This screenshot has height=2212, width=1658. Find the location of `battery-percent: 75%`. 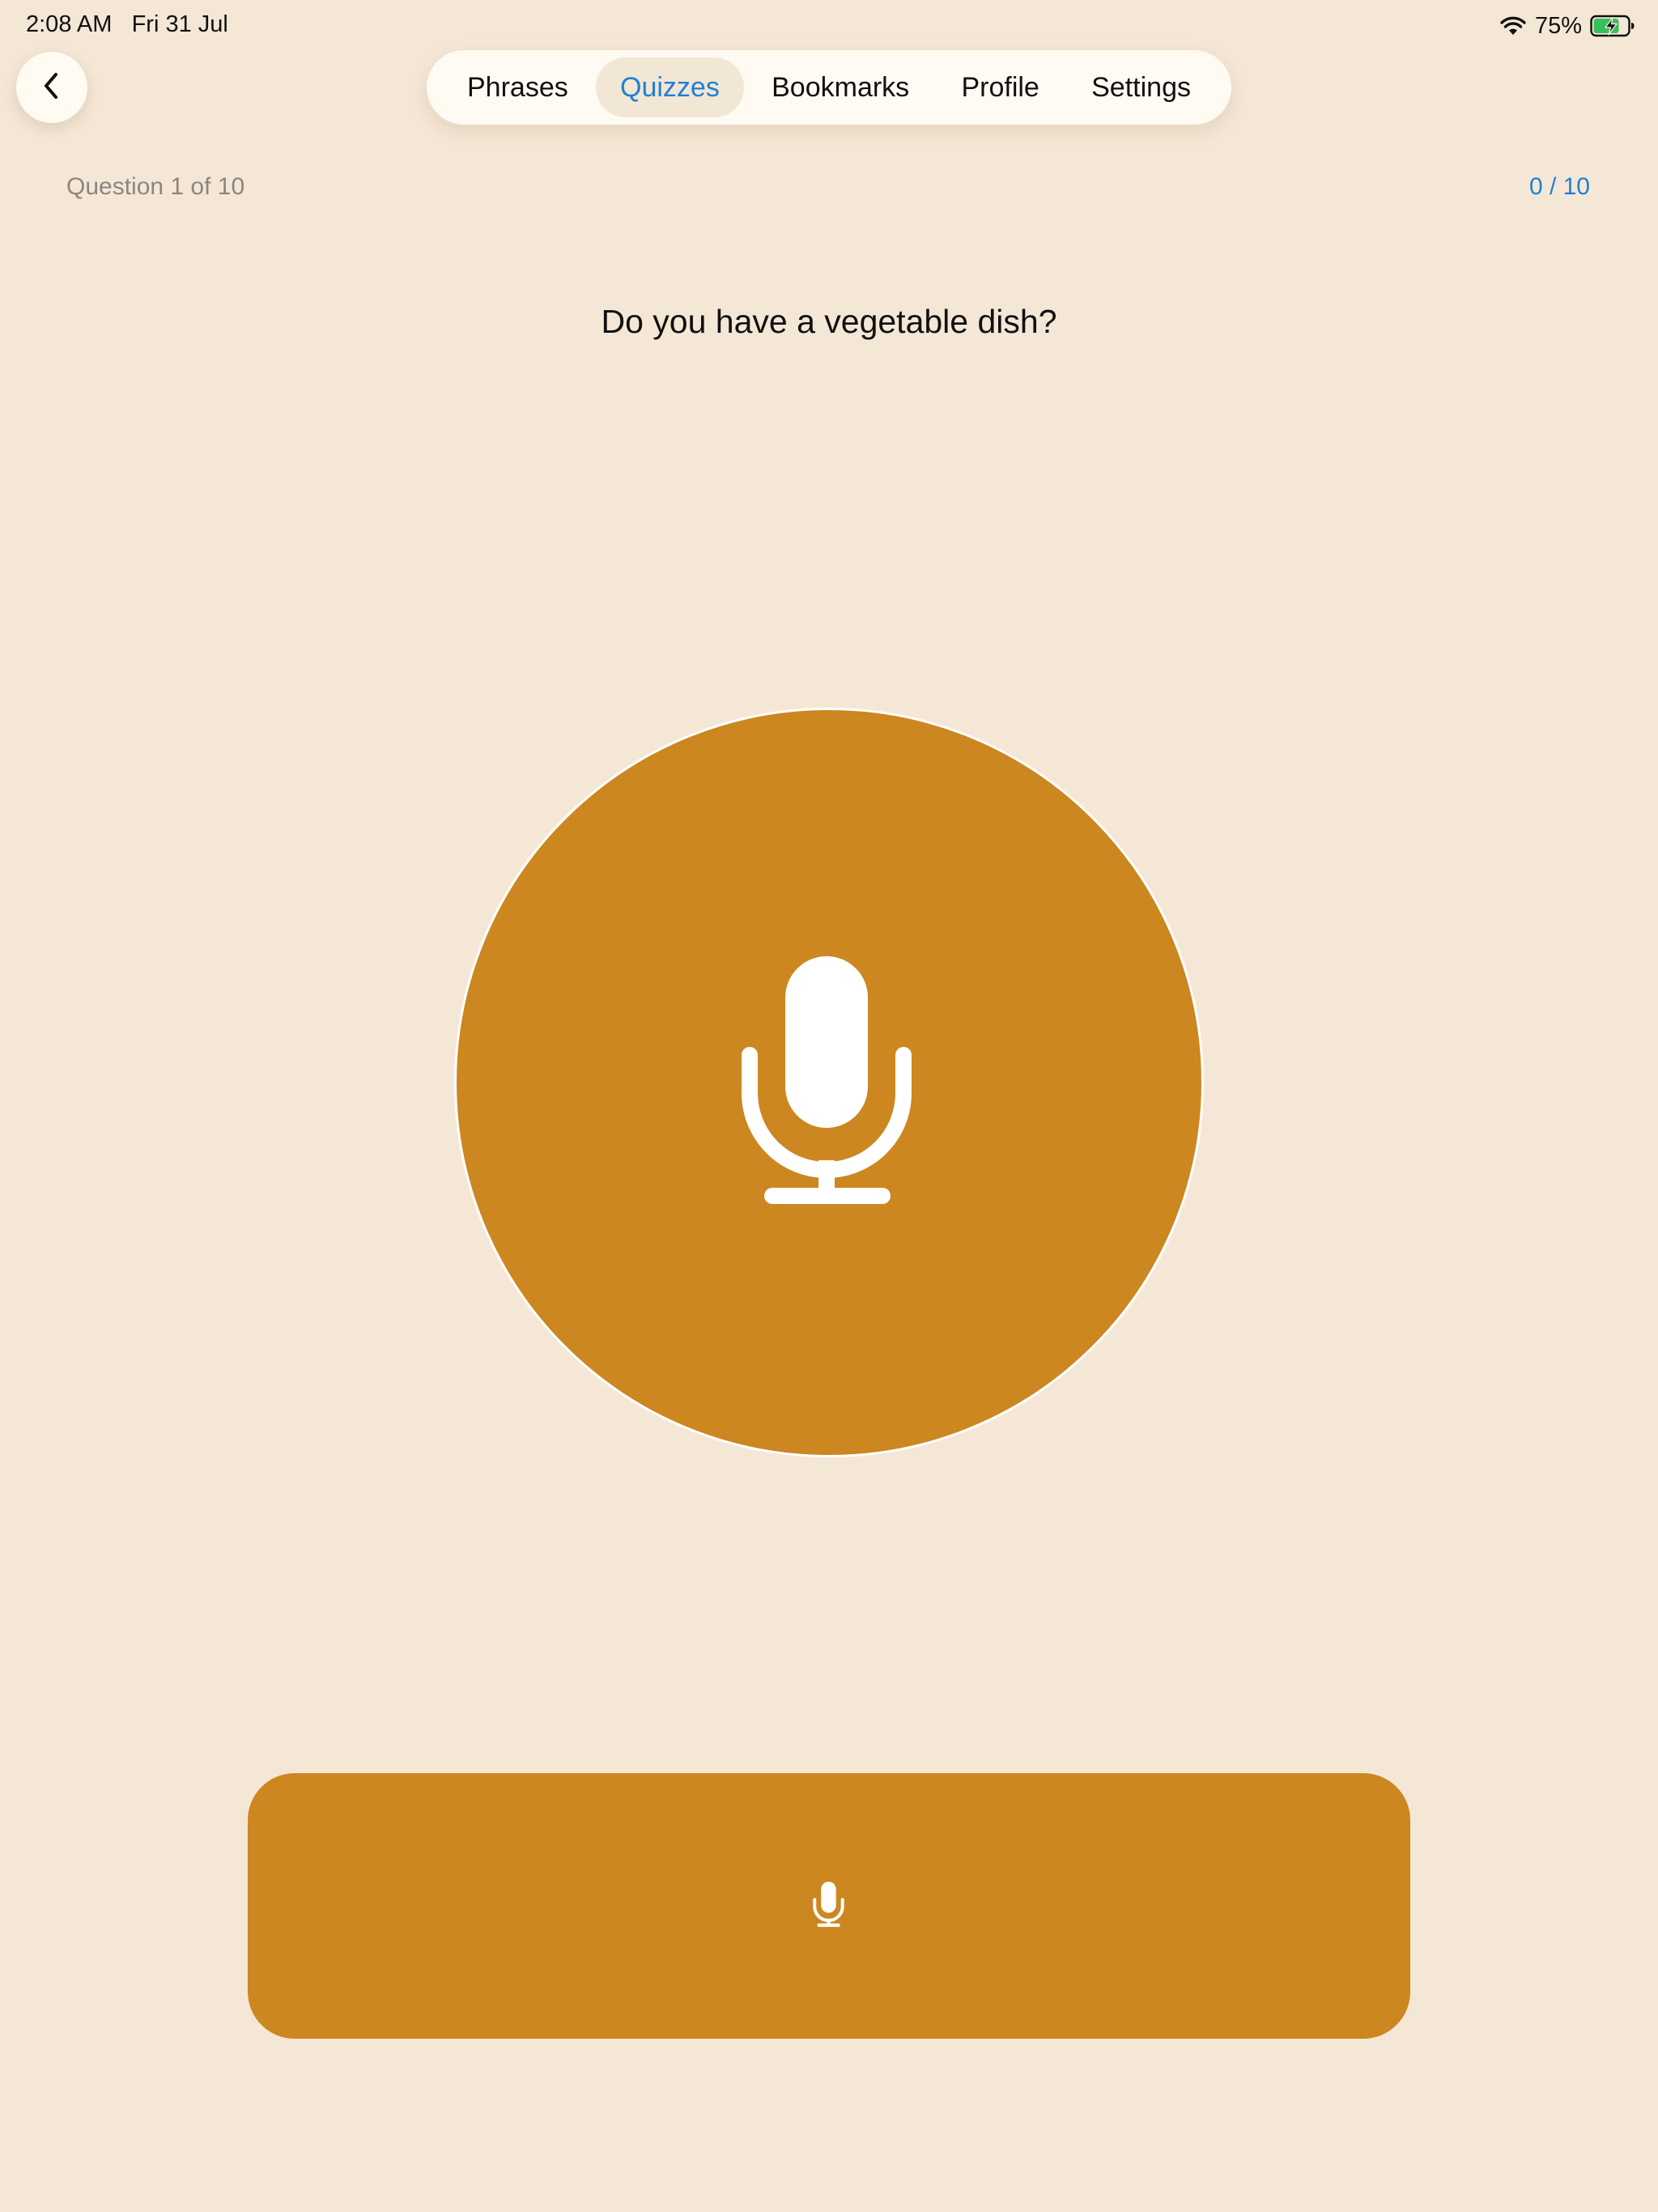

battery-percent: 75% is located at coordinates (1558, 26).